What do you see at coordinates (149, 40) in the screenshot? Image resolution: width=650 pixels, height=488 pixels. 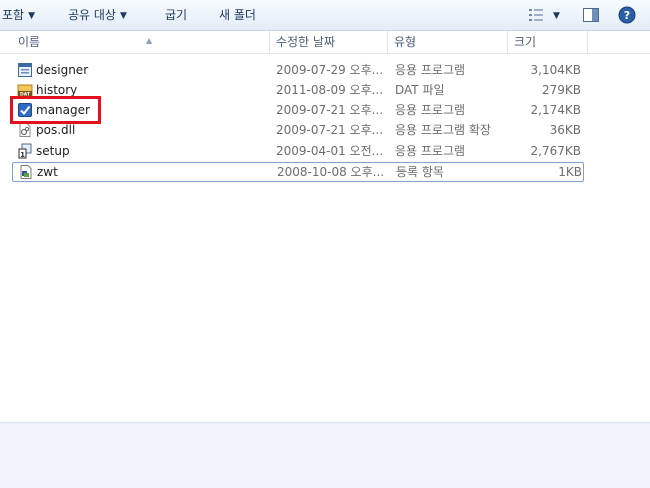 I see `sort-ascending-icon: ▲` at bounding box center [149, 40].